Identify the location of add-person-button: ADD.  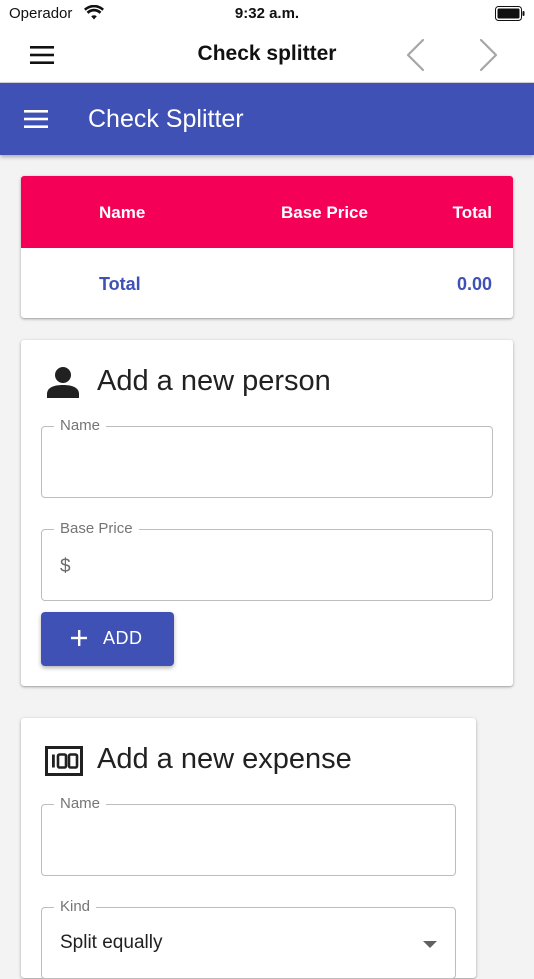
(107, 639).